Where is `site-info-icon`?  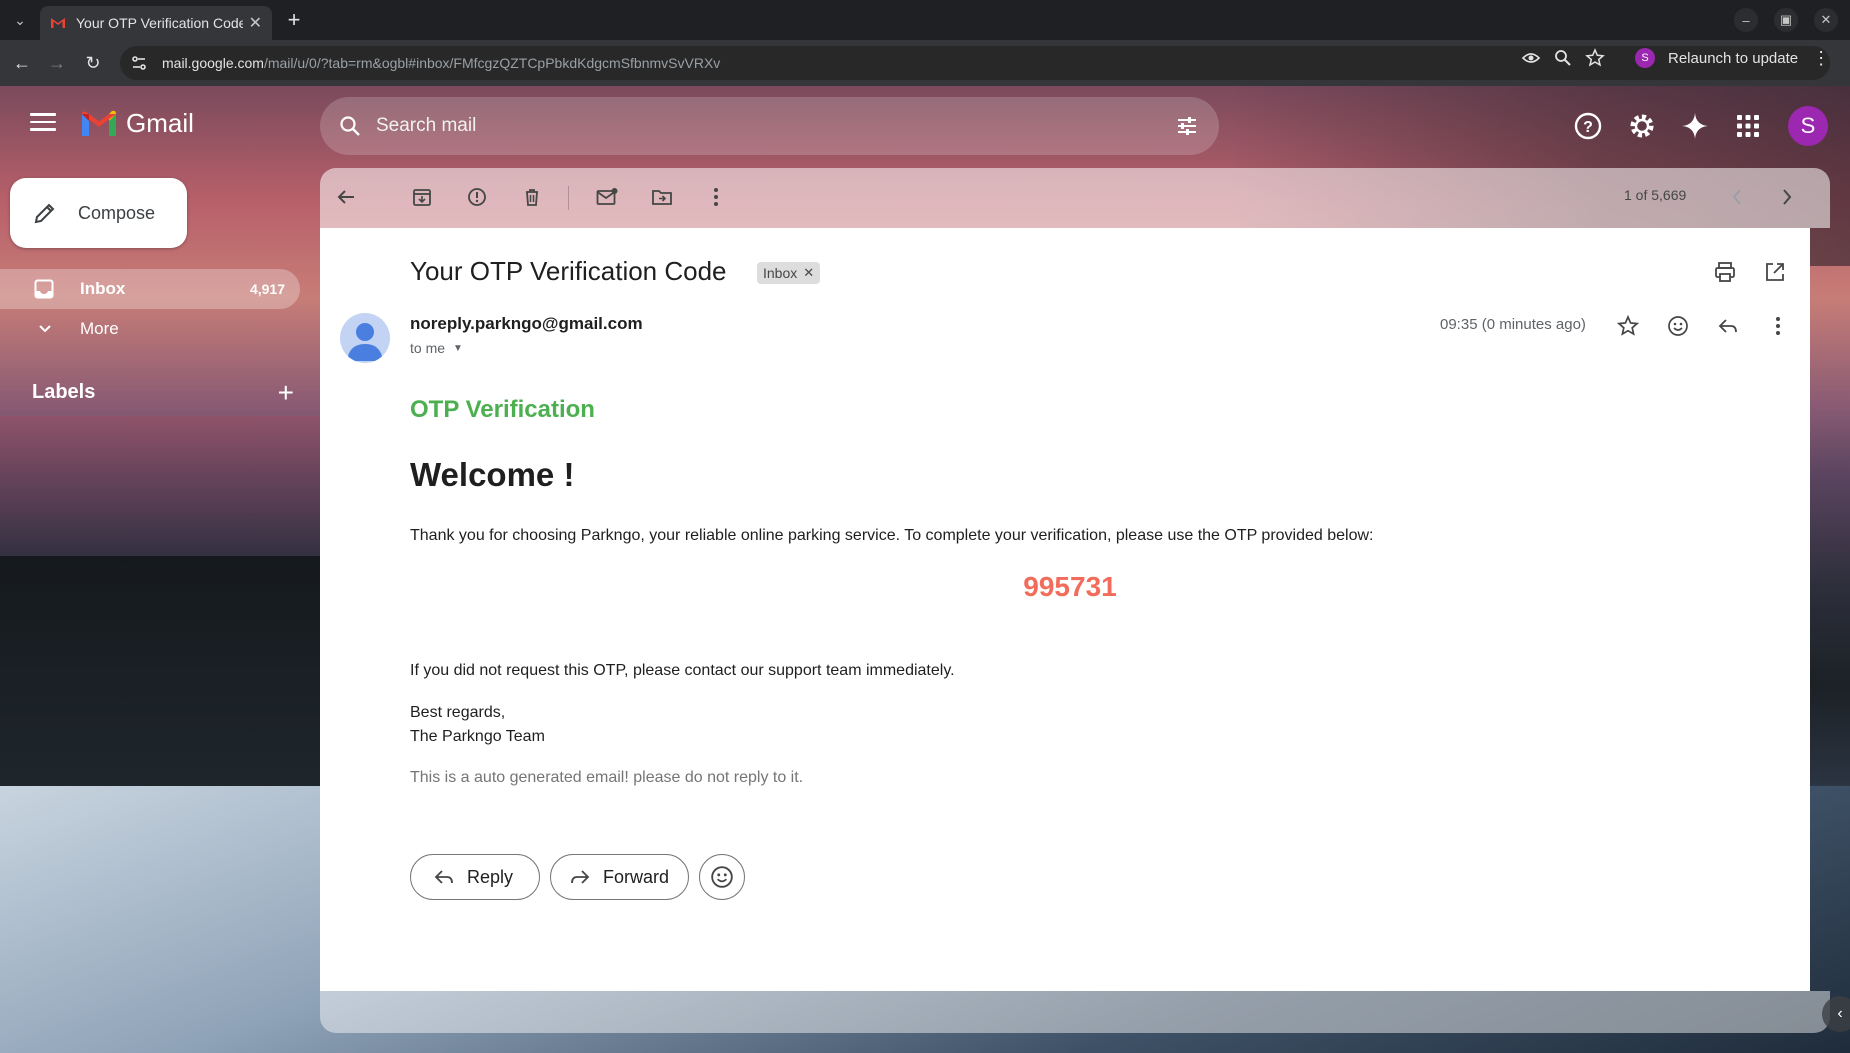
site-info-icon is located at coordinates (139, 63).